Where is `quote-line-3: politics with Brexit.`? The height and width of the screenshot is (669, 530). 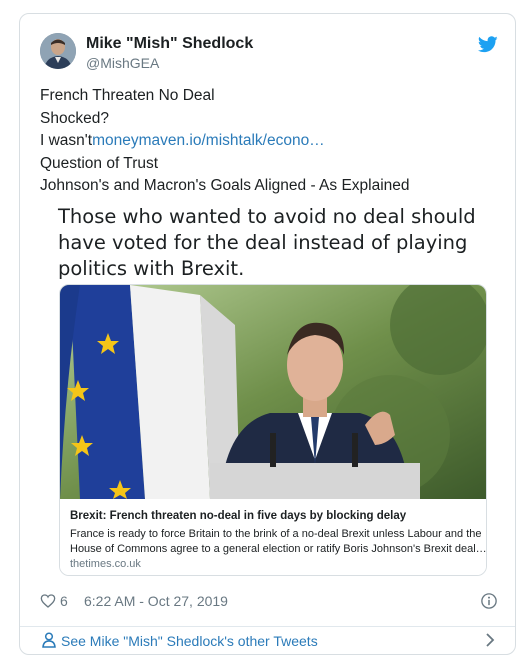 quote-line-3: politics with Brexit. is located at coordinates (151, 268).